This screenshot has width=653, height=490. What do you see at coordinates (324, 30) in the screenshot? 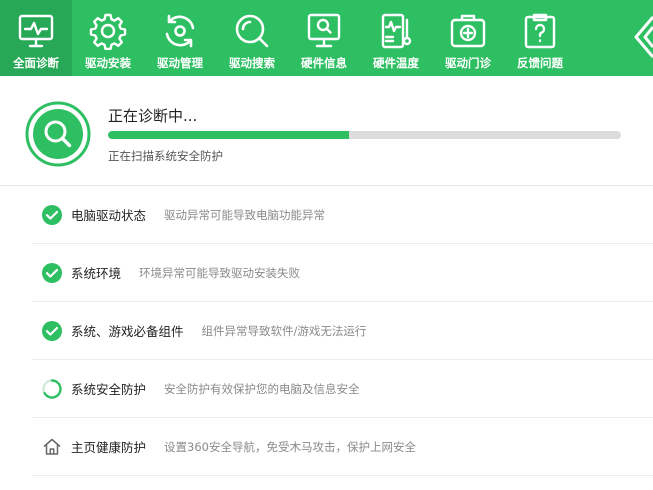
I see `monitor-user-icon` at bounding box center [324, 30].